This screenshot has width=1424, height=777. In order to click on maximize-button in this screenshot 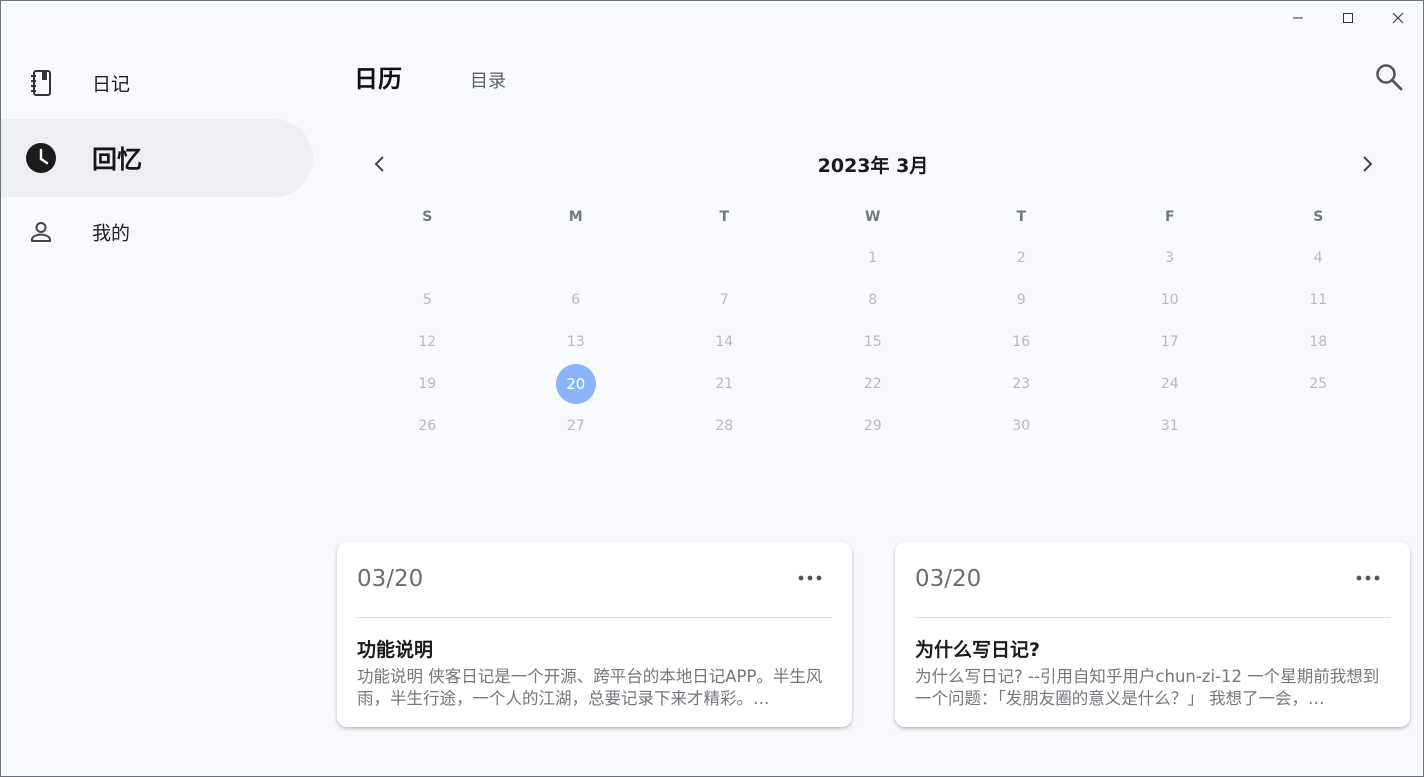, I will do `click(1348, 18)`.